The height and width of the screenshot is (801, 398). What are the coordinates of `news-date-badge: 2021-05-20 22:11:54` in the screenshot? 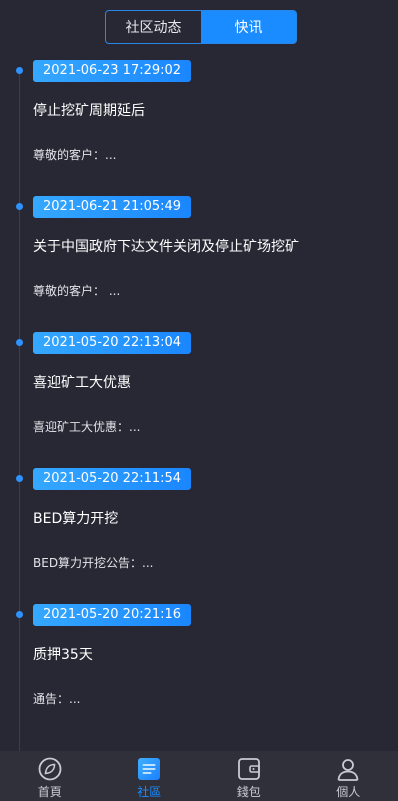 It's located at (112, 479).